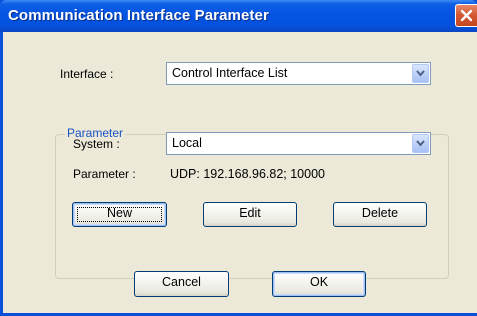 This screenshot has height=316, width=477. I want to click on new-button-label: New, so click(119, 213).